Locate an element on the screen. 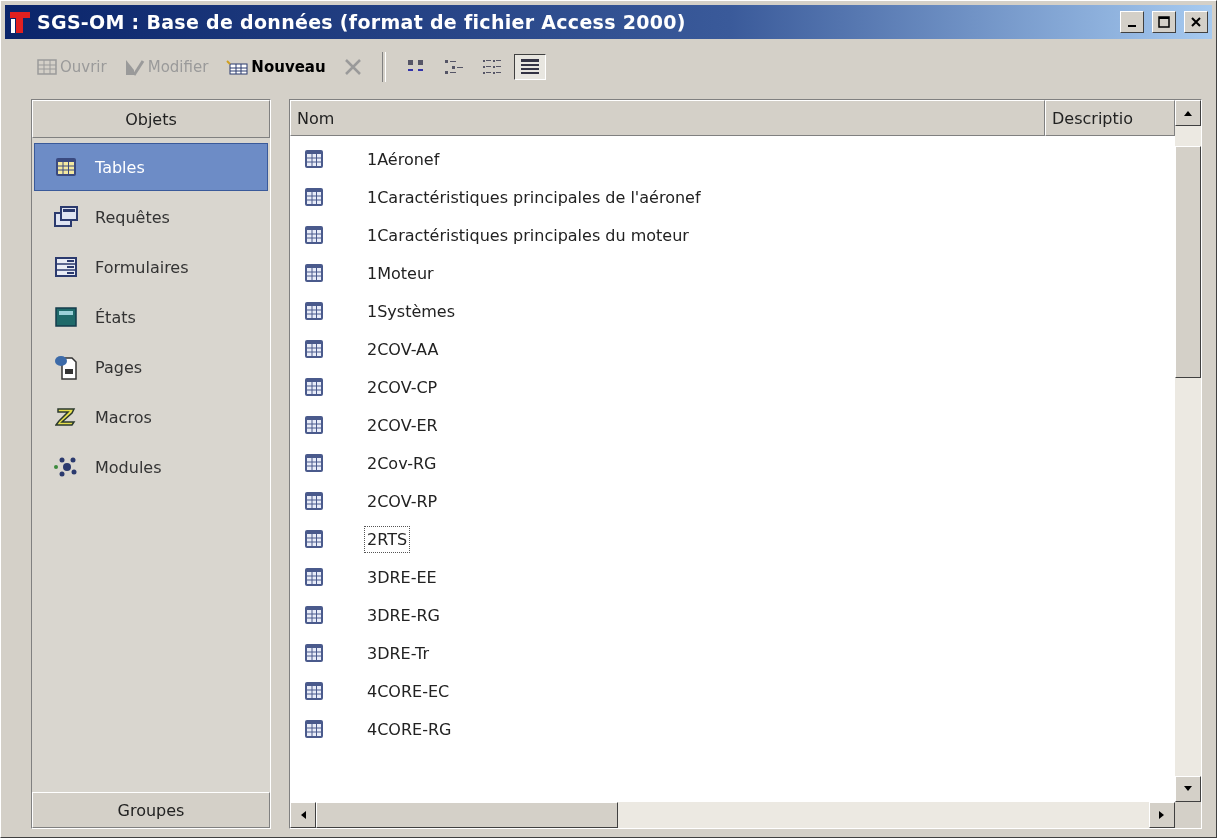 The image size is (1217, 838). sidebar-item: Modules is located at coordinates (151, 467).